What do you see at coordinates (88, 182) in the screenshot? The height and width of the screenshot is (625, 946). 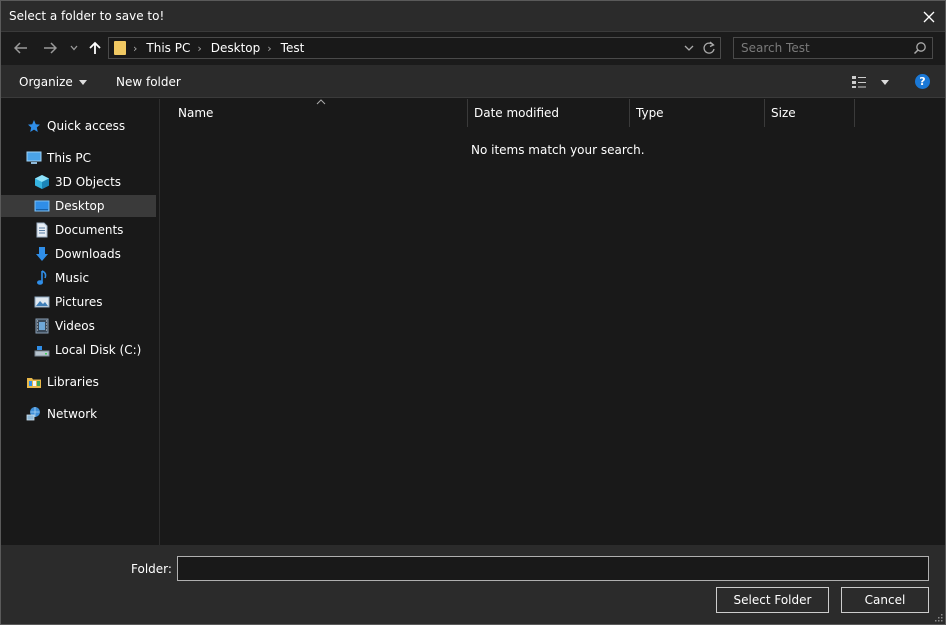 I see `sidebar-item-label: 3D Objects` at bounding box center [88, 182].